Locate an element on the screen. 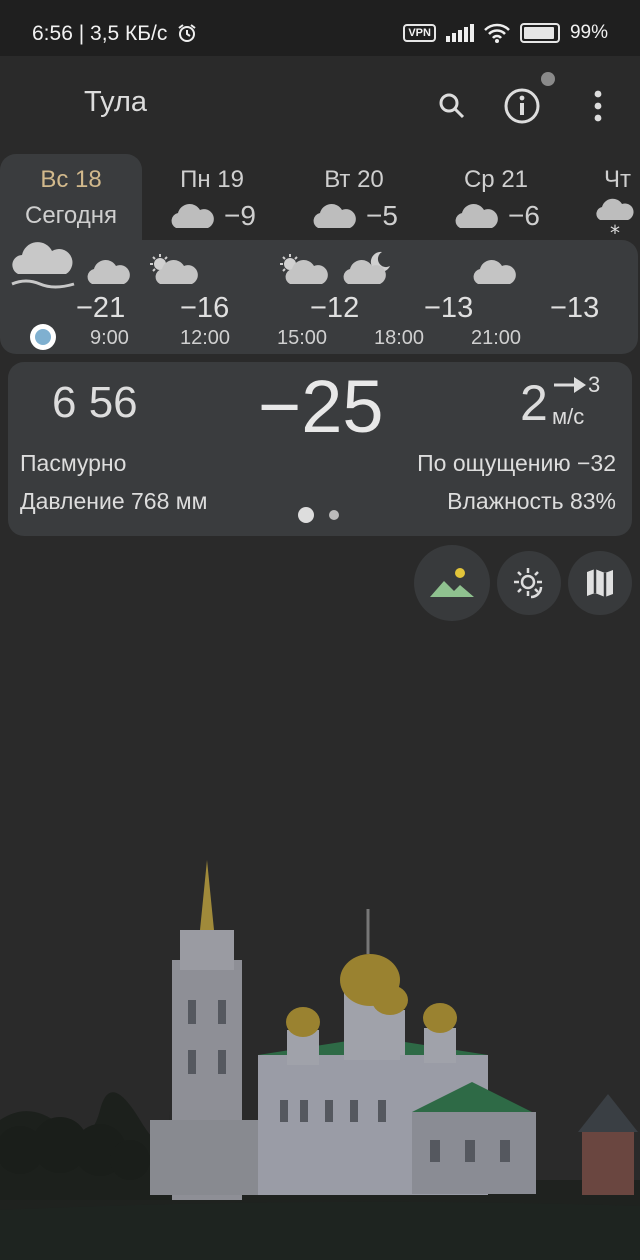 Image resolution: width=640 pixels, height=1260 pixels. battery-level: 99% is located at coordinates (588, 32).